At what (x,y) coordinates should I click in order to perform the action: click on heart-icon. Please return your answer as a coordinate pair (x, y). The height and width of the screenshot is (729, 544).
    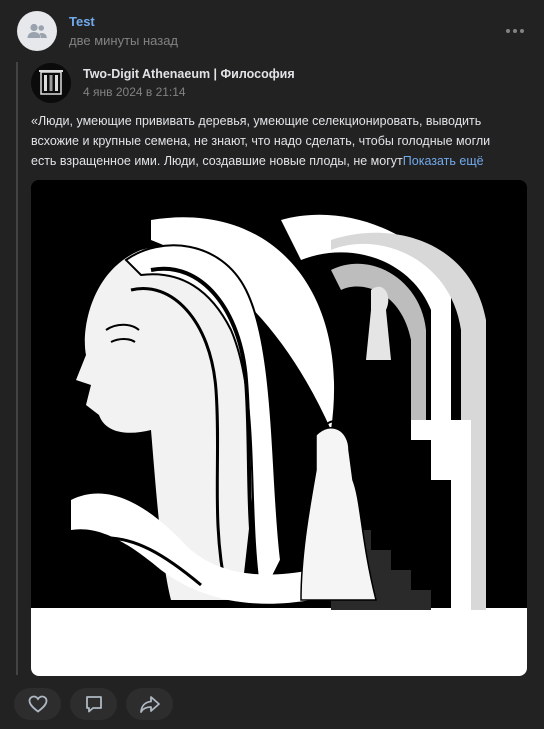
    Looking at the image, I should click on (37, 704).